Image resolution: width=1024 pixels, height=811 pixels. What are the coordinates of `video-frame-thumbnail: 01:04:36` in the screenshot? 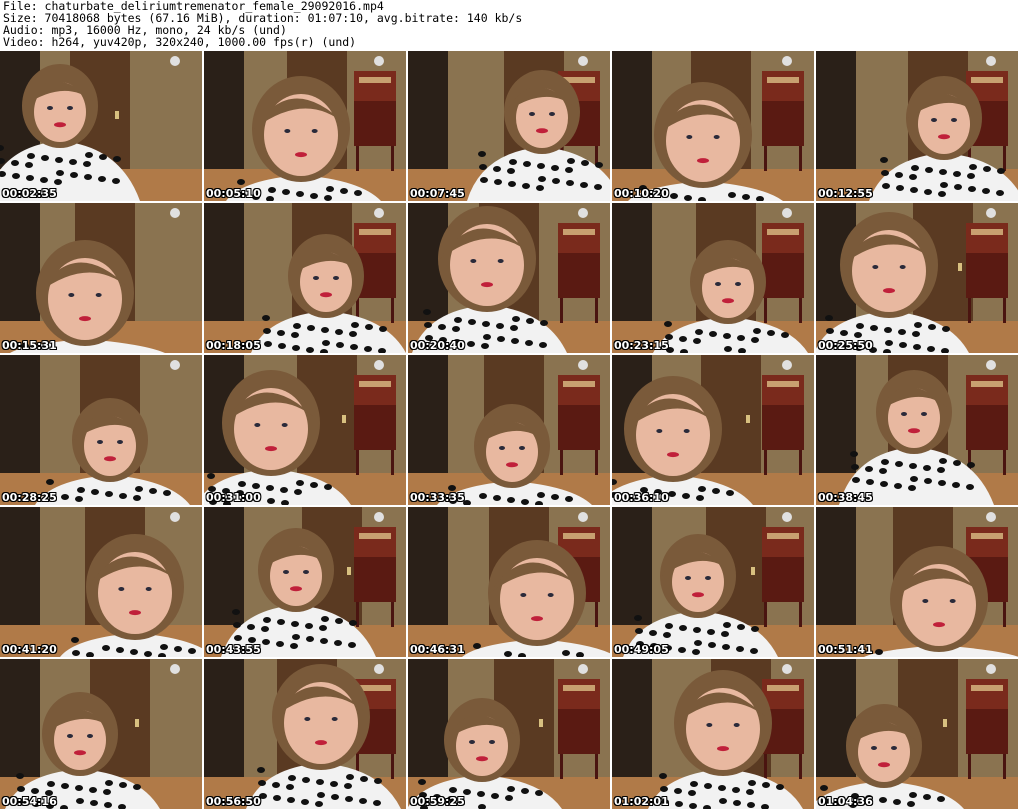 It's located at (917, 734).